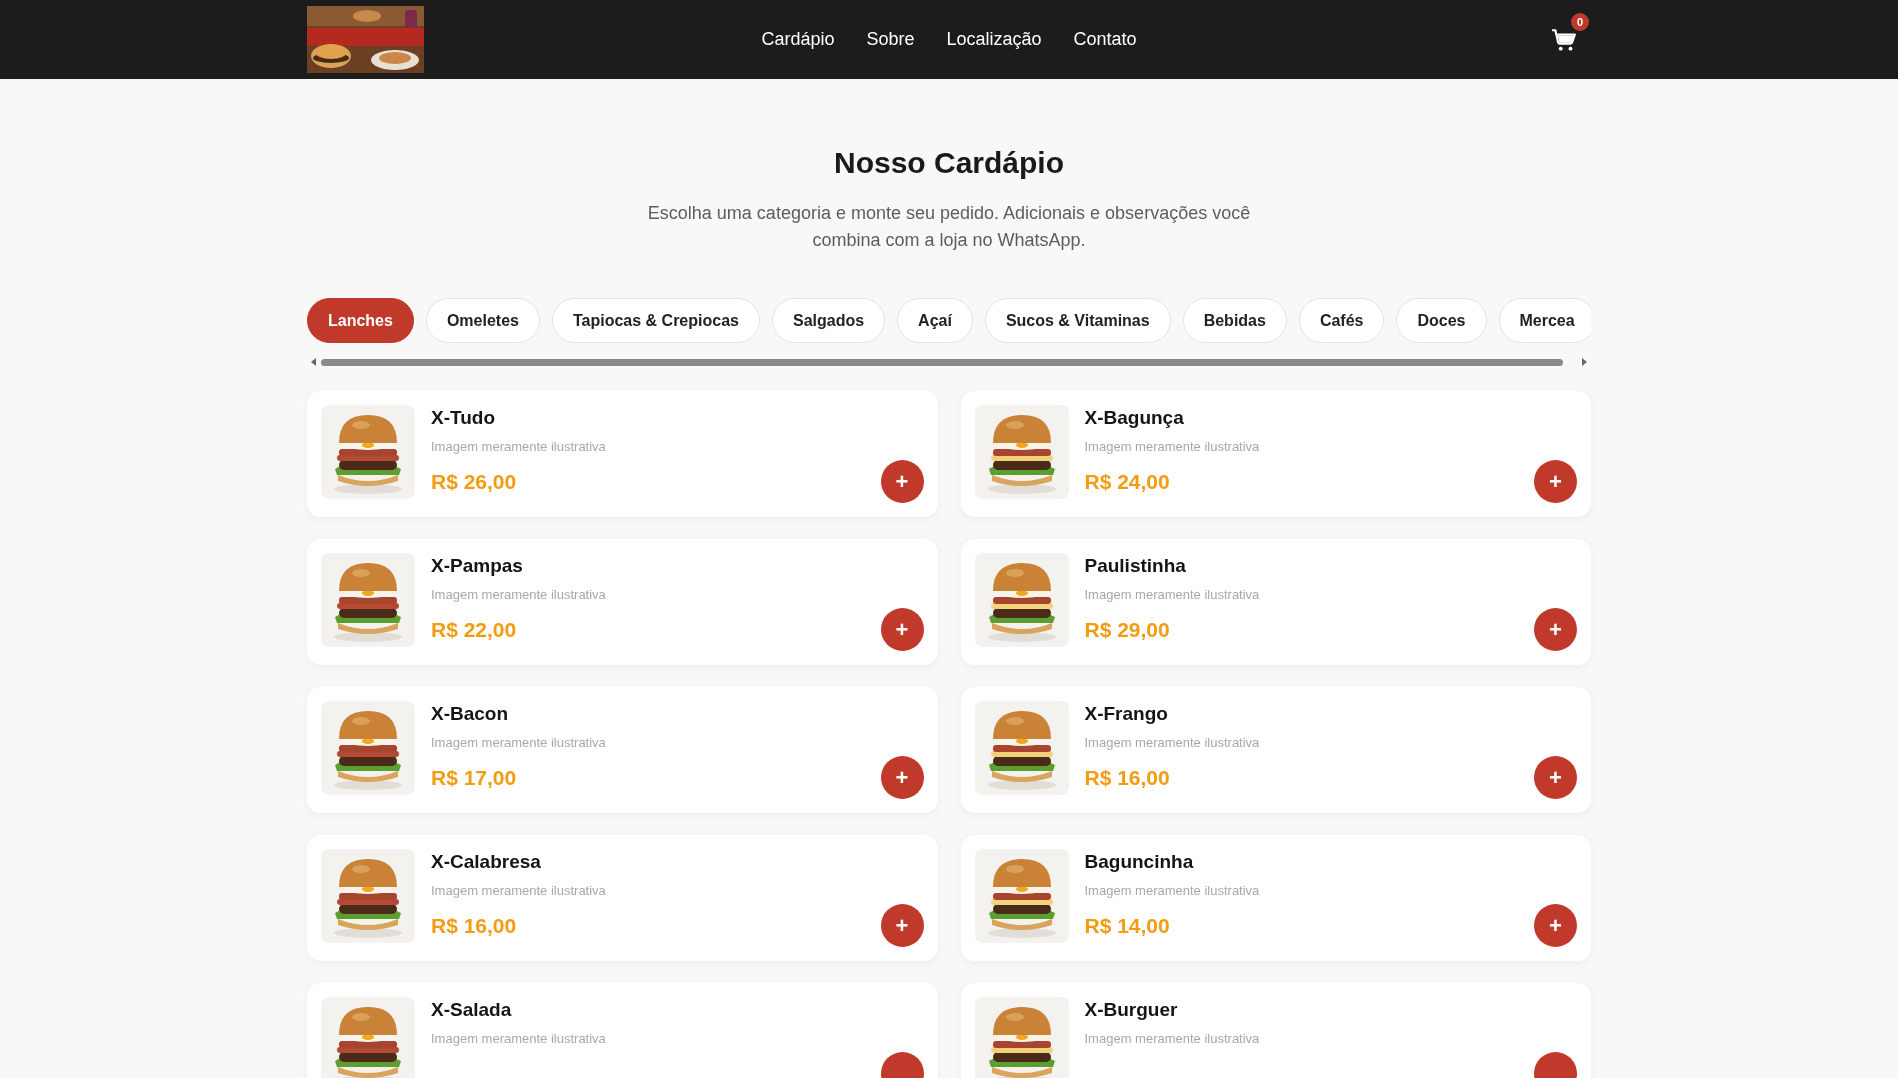 This screenshot has width=1898, height=1078. What do you see at coordinates (470, 714) in the screenshot?
I see `product-name: X-Bacon` at bounding box center [470, 714].